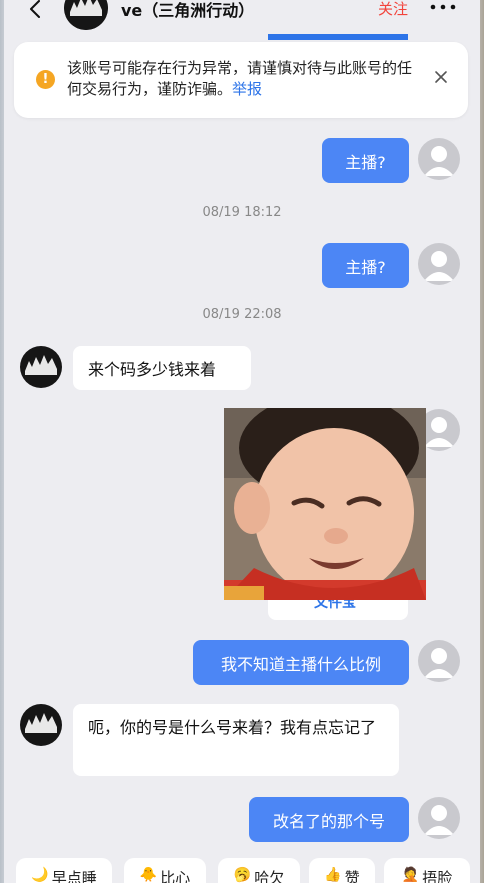  I want to click on follow-button: 关注, so click(393, 9).